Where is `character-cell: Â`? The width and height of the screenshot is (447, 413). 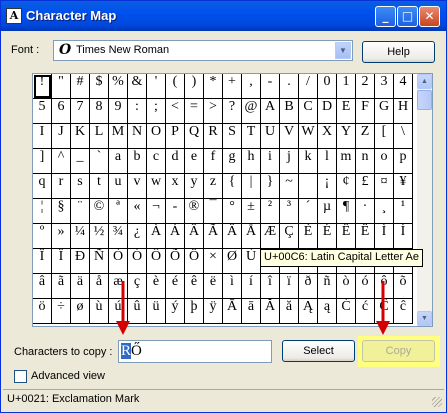 character-cell: Â is located at coordinates (194, 236).